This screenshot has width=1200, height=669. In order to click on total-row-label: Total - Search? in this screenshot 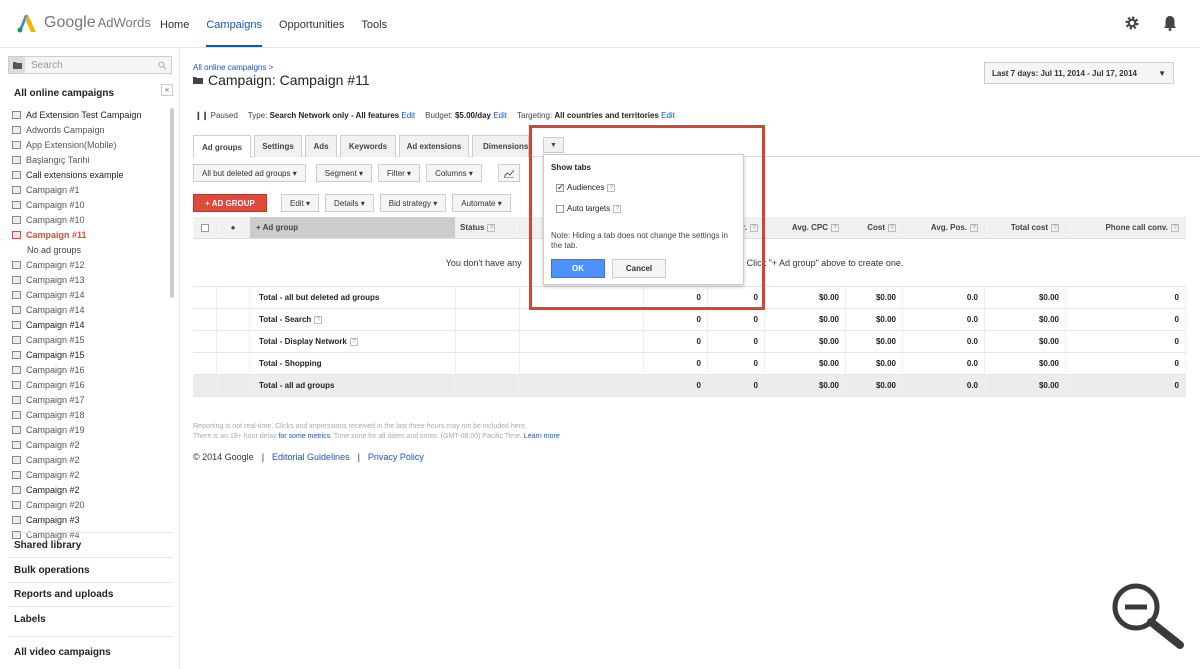, I will do `click(353, 319)`.